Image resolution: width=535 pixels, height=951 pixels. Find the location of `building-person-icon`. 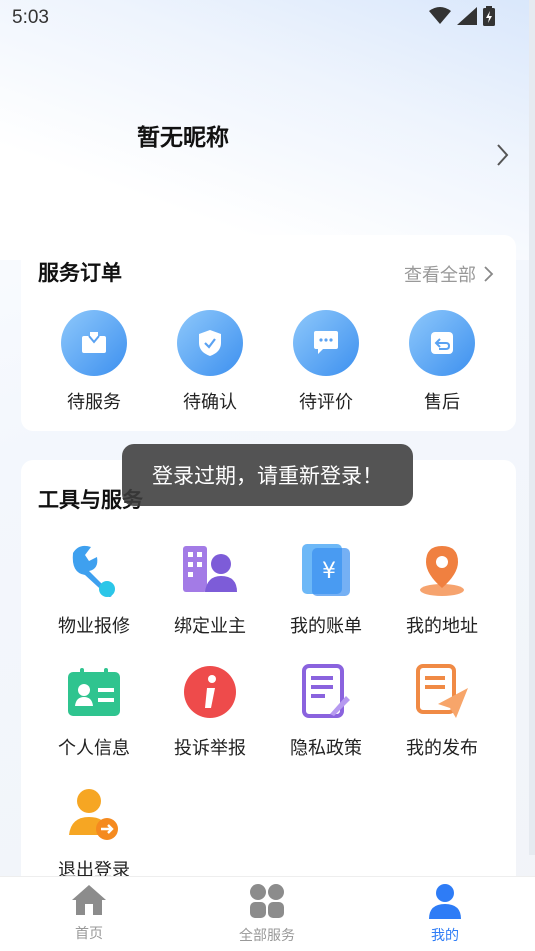

building-person-icon is located at coordinates (210, 570).